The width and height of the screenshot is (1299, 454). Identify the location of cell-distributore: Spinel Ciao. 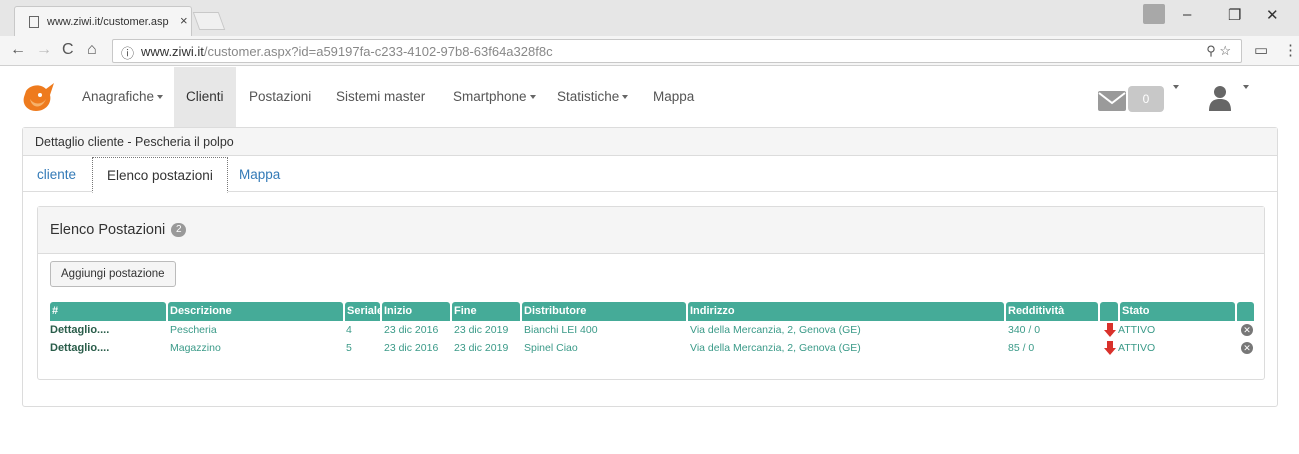
(551, 348).